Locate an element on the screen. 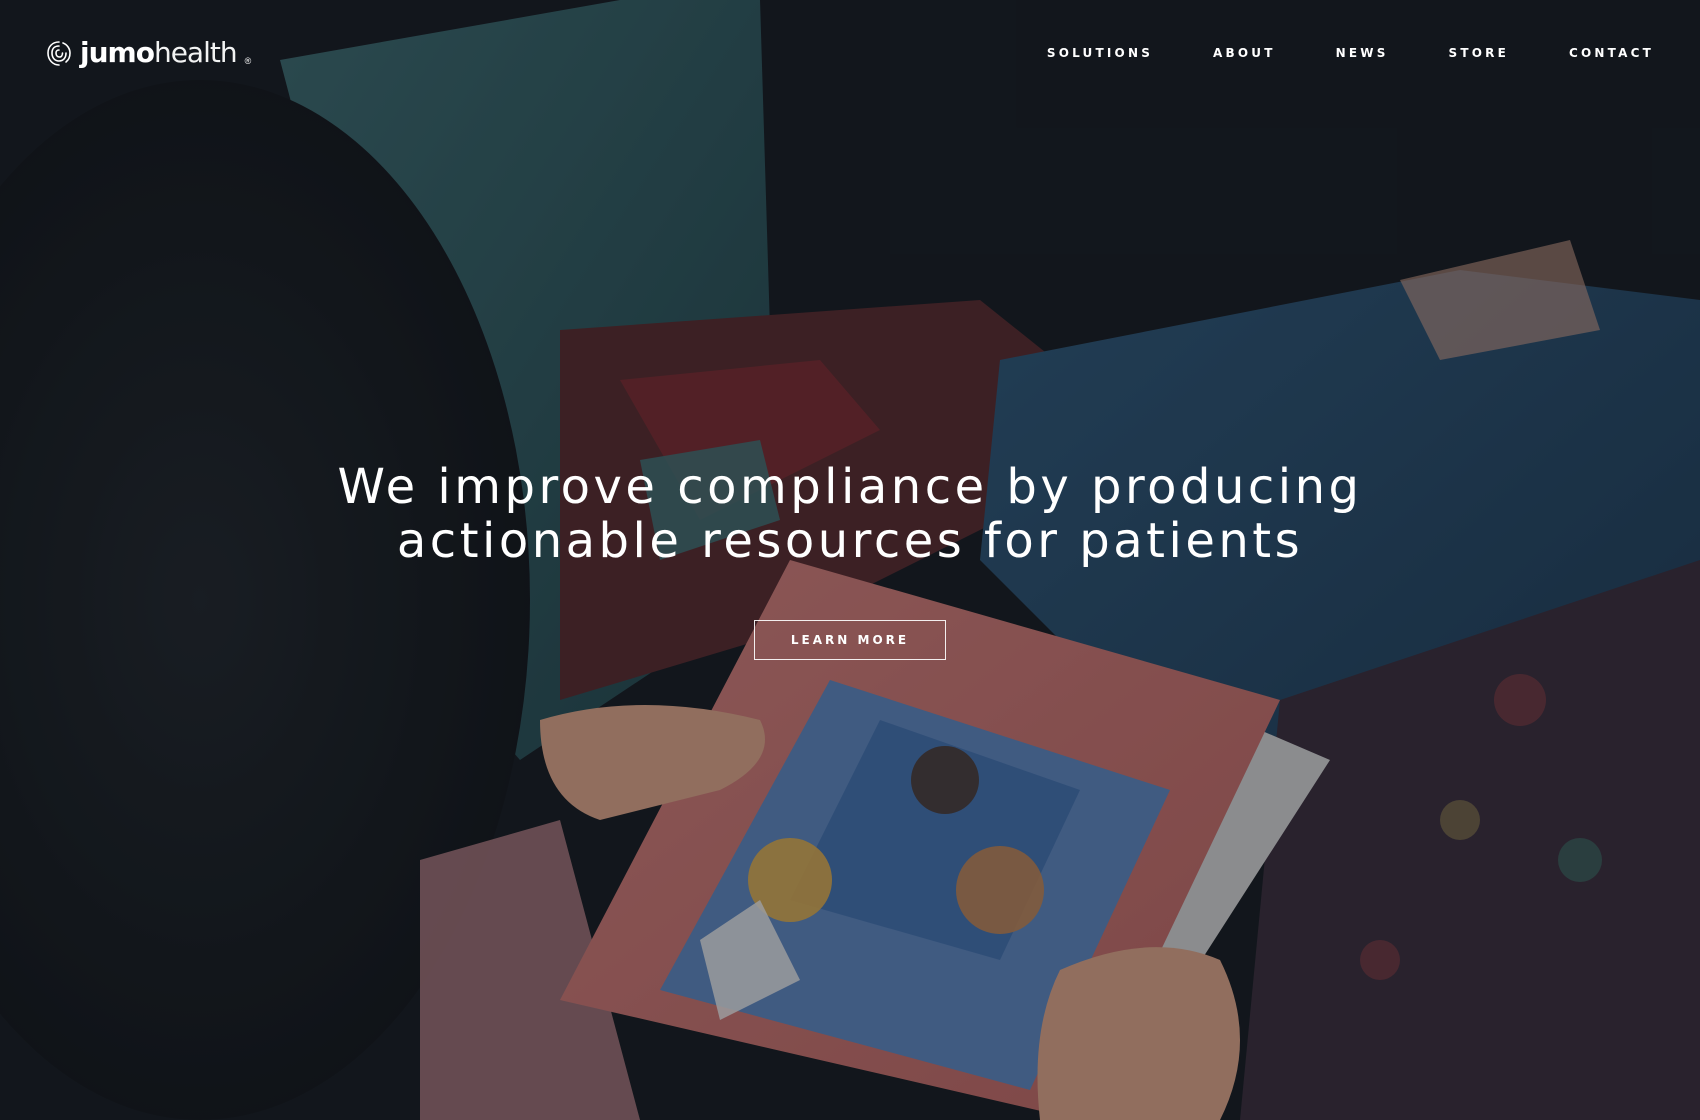  hero-headline-line-1: We improve compliance by producing is located at coordinates (850, 487).